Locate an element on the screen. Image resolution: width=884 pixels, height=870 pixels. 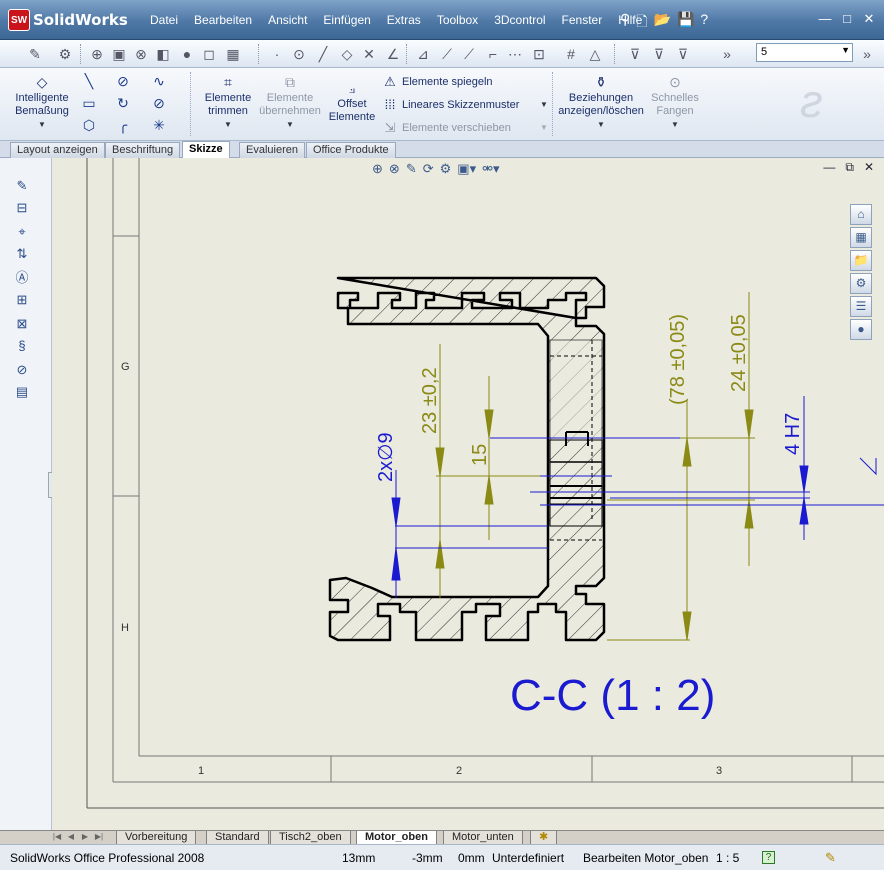
circle-center-icon: ⊙ is located at coordinates (299, 54).